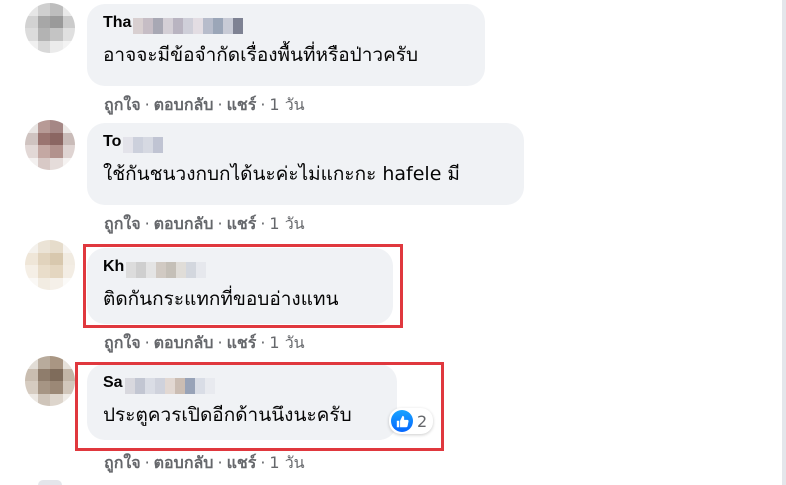 Image resolution: width=786 pixels, height=485 pixels. Describe the element at coordinates (281, 174) in the screenshot. I see `comment-text: ใช้กันชนวงกบกได้นะค่ะไม่แกะกะ hafele มี` at that location.